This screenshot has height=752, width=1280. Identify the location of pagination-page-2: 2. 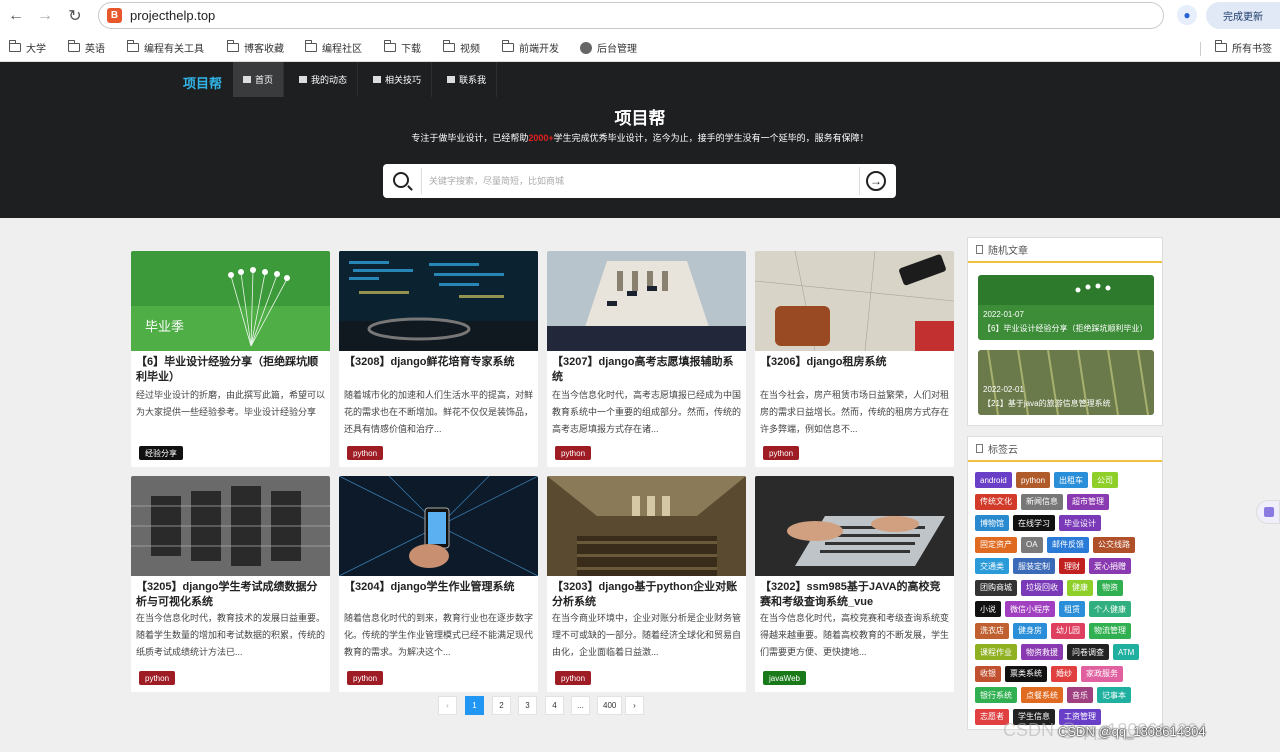
(501, 705).